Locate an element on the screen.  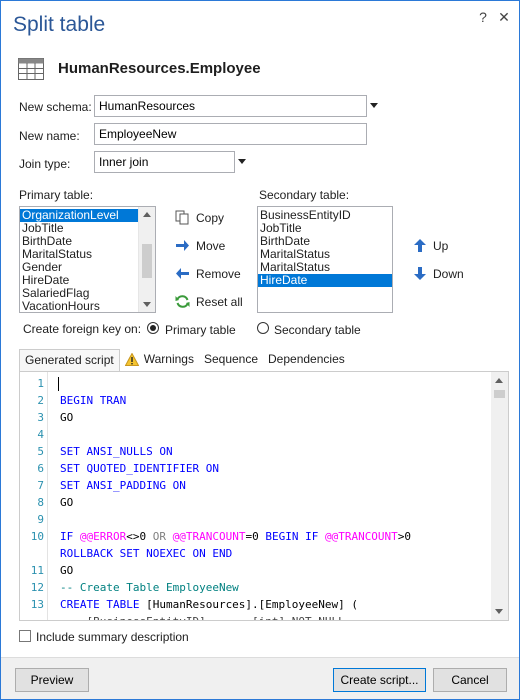
warning-icon is located at coordinates (131, 359).